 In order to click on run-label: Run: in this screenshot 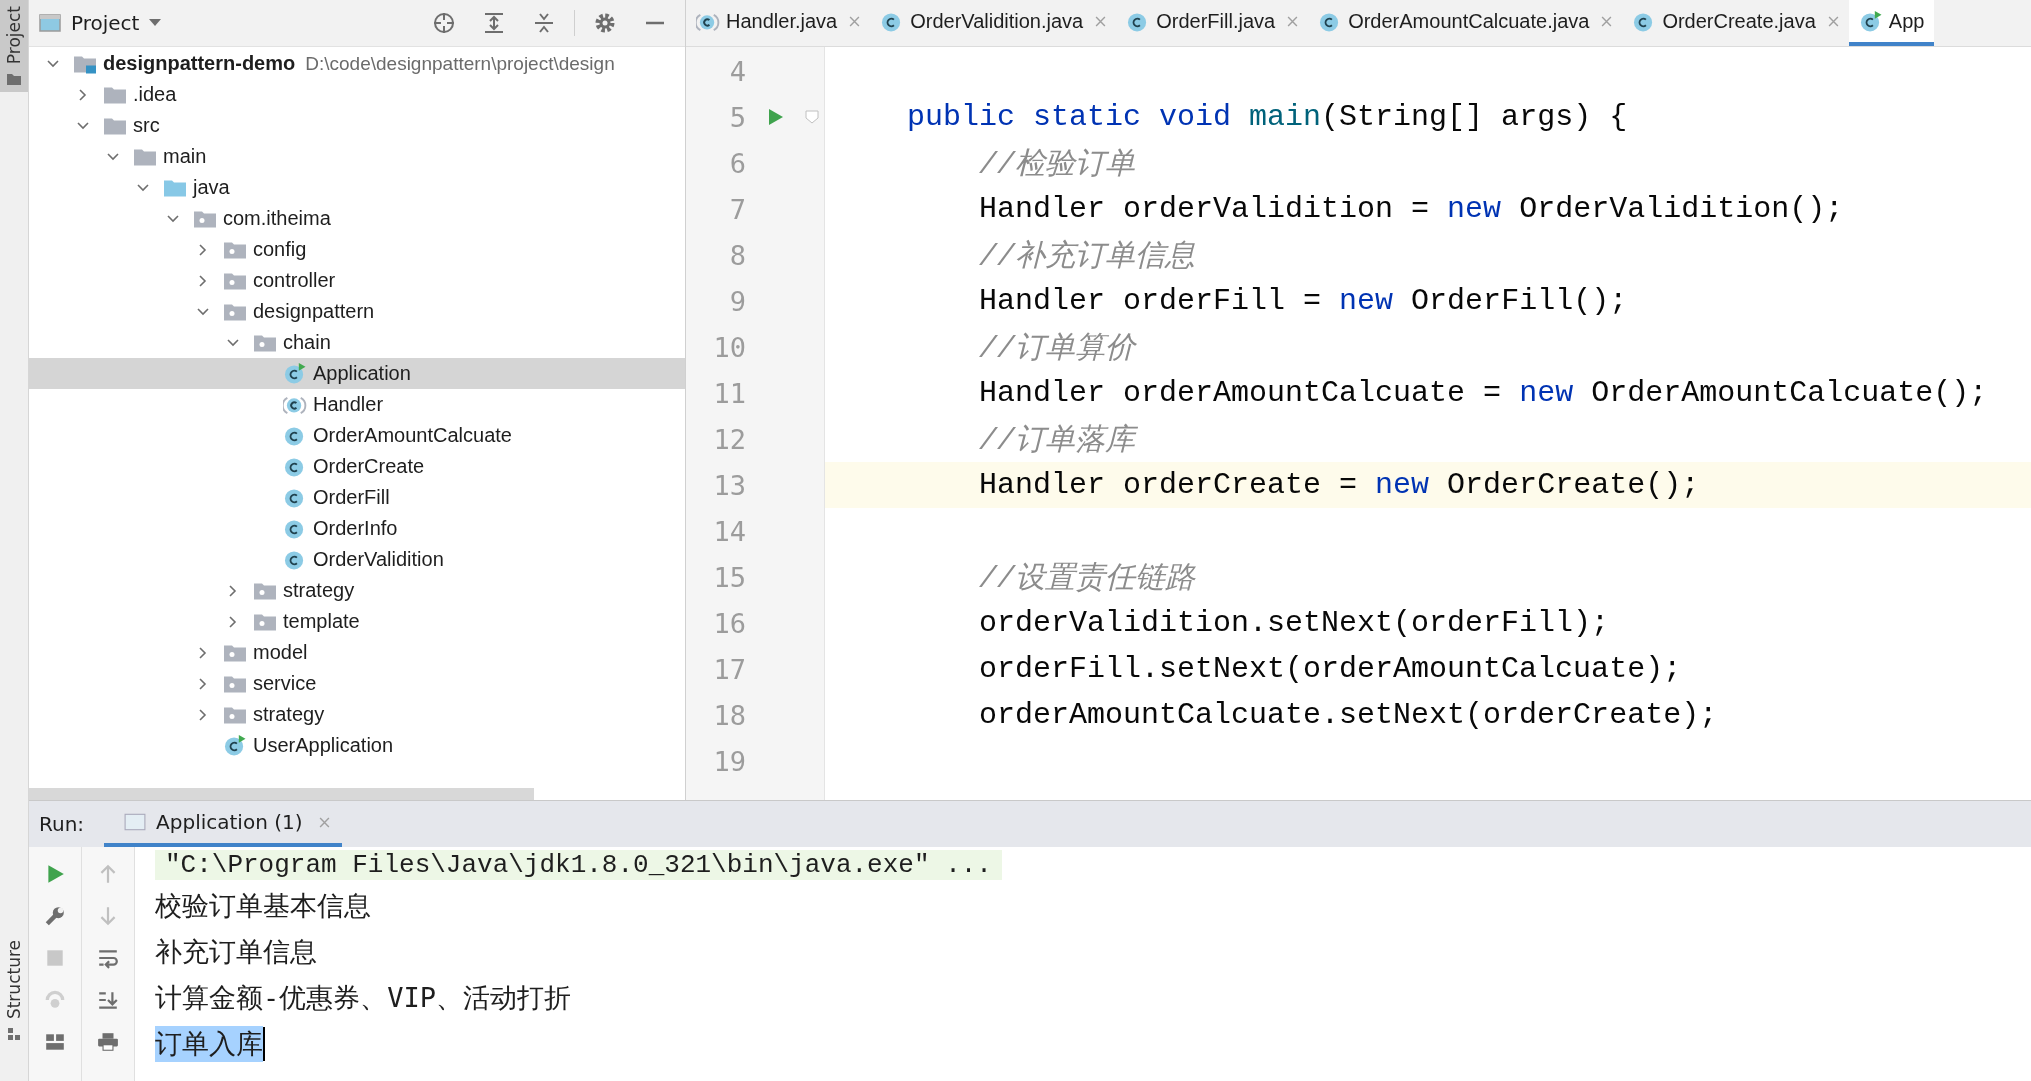, I will do `click(62, 824)`.